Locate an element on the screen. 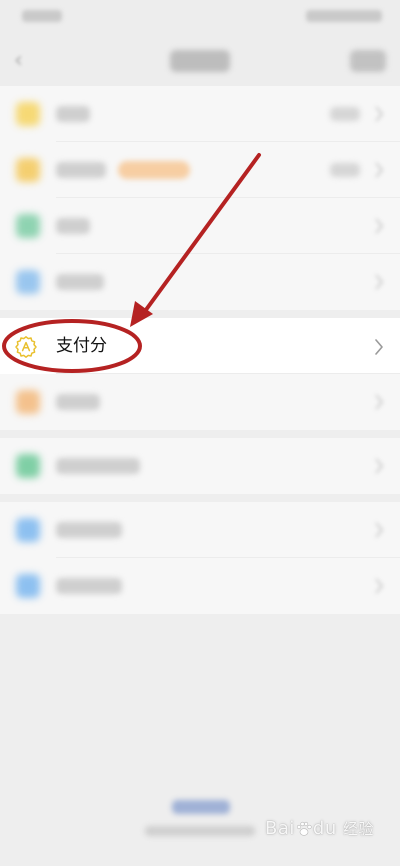  status-bar is located at coordinates (200, 18).